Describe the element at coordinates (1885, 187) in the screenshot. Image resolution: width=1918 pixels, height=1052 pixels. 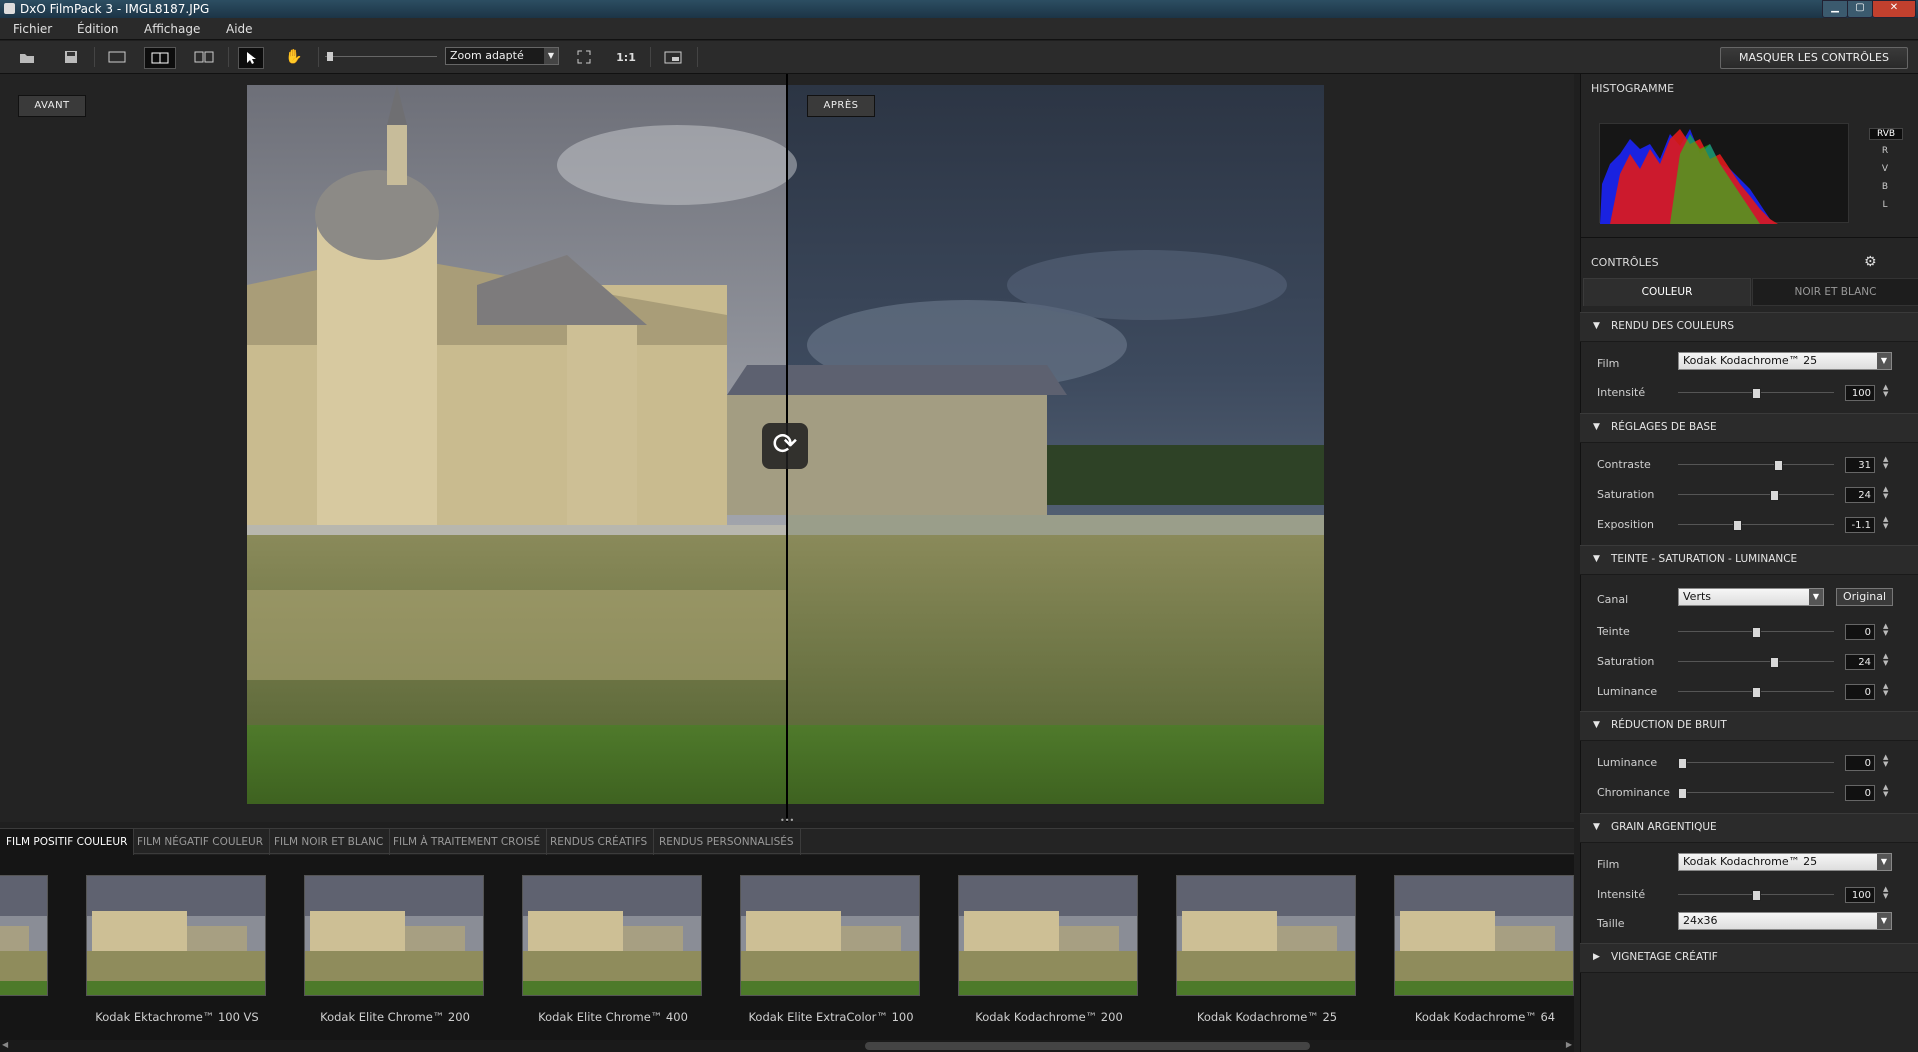
I see `histogram-channel-b: B` at that location.